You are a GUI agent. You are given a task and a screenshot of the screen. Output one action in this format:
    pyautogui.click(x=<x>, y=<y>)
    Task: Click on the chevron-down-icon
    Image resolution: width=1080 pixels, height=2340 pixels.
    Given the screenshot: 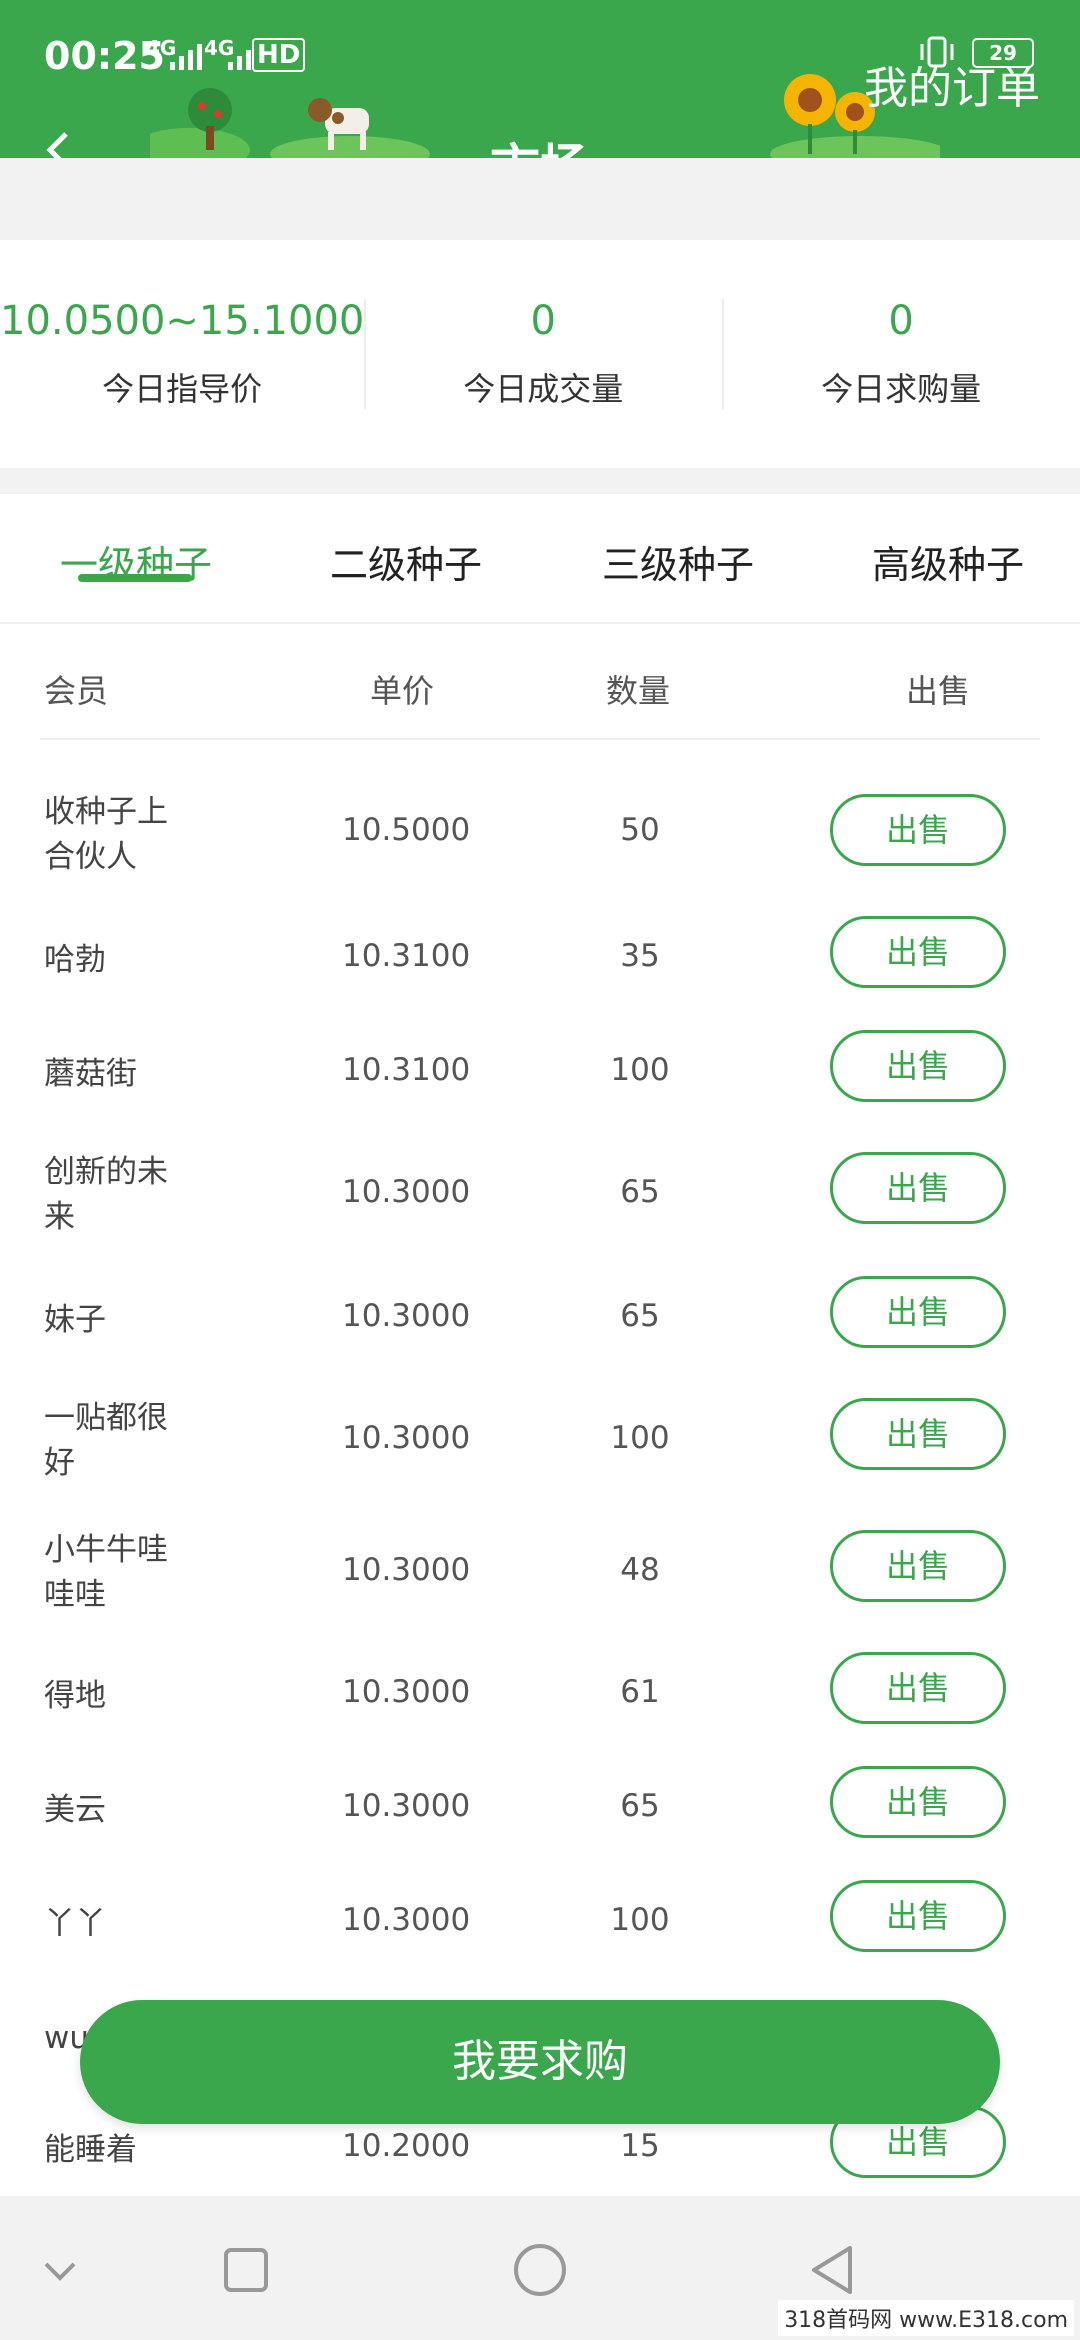 What is the action you would take?
    pyautogui.click(x=60, y=2270)
    